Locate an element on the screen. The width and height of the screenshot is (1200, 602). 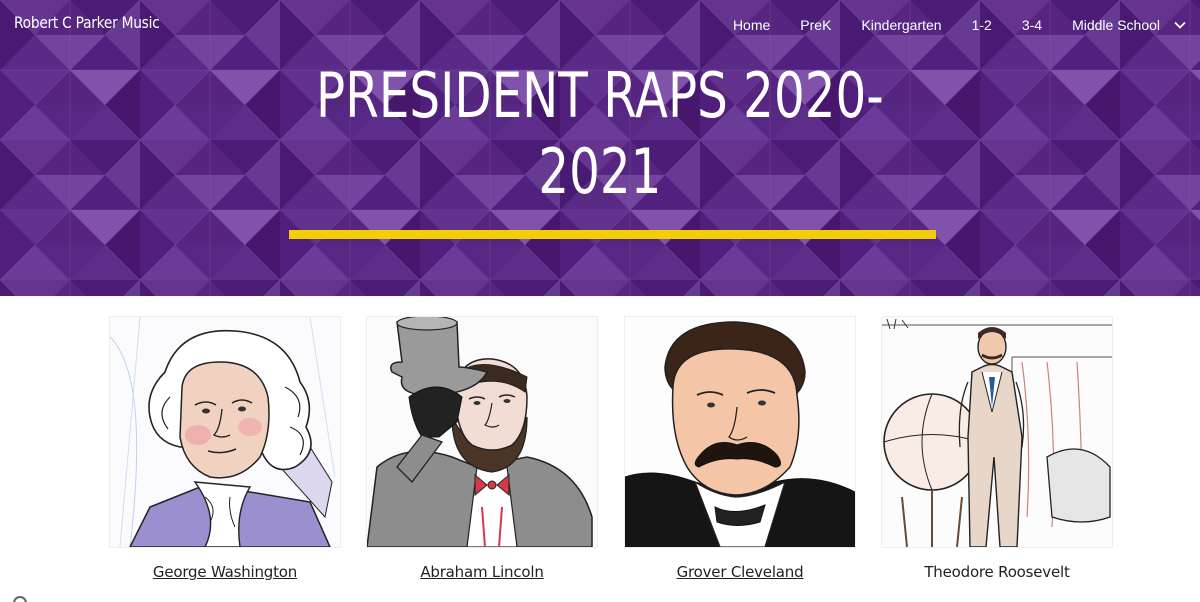
president-label-roosevelt: Theodore Roosevelt is located at coordinates (997, 572).